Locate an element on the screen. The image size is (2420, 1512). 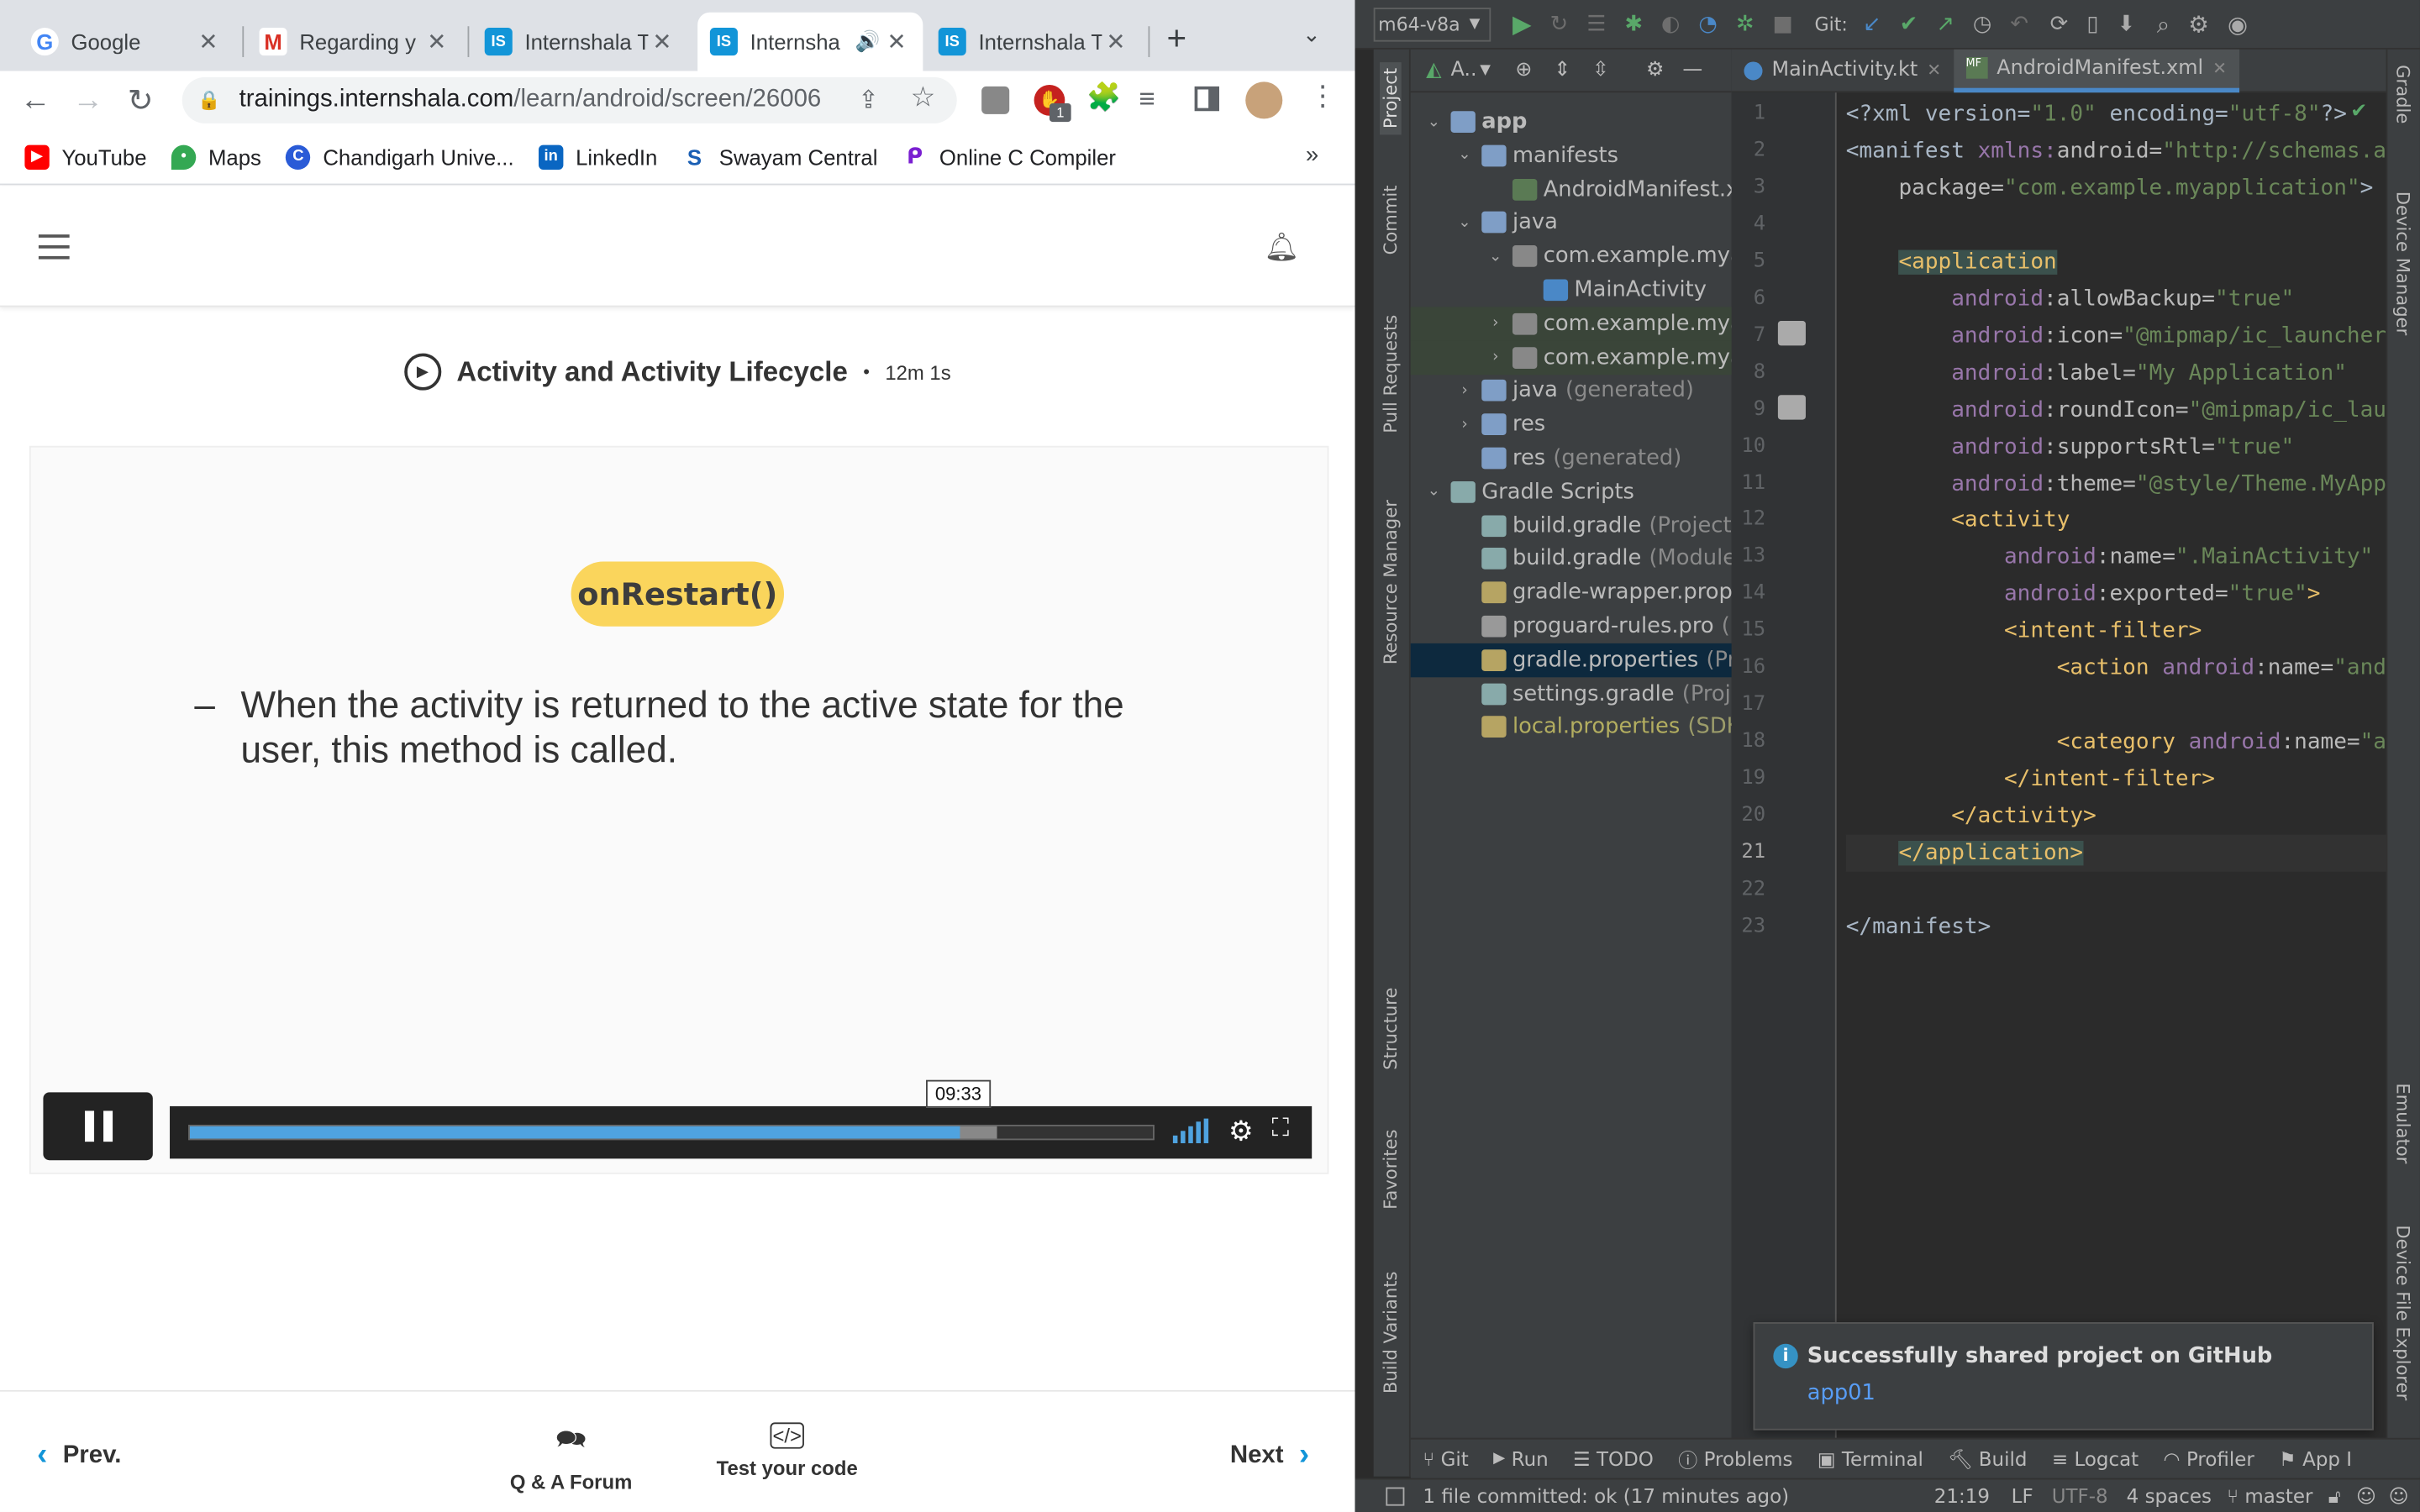
project-view-selector: A.. is located at coordinates (1463, 70).